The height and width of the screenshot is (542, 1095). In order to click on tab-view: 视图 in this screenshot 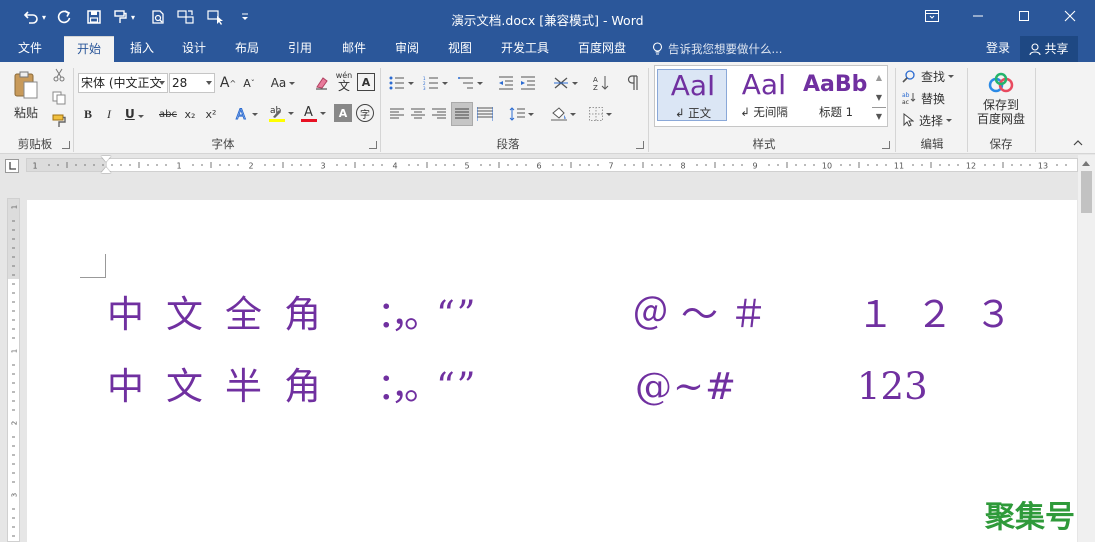, I will do `click(460, 49)`.